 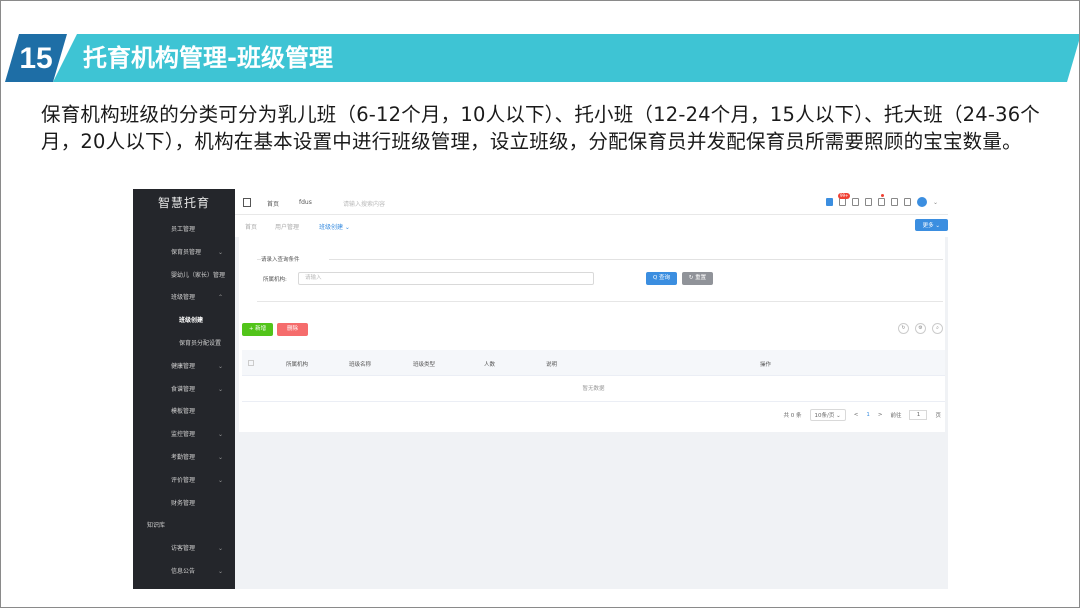 What do you see at coordinates (591, 202) in the screenshot?
I see `topbar: 首页 fdus 请输入搜索内容 99+ ⌄` at bounding box center [591, 202].